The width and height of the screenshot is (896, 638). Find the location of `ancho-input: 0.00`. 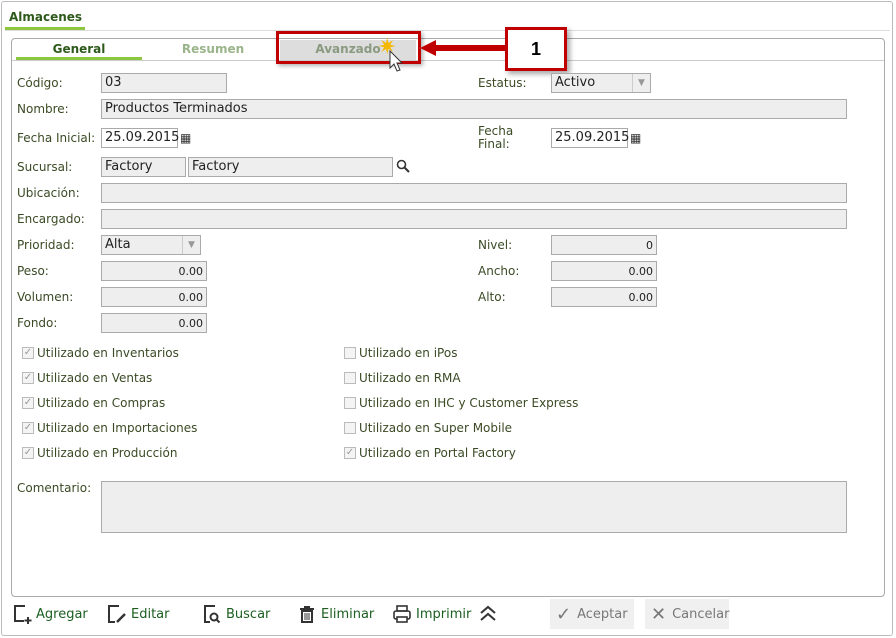

ancho-input: 0.00 is located at coordinates (604, 271).